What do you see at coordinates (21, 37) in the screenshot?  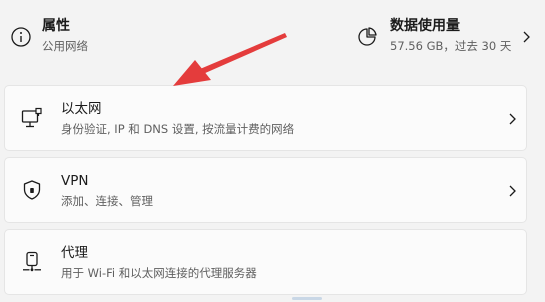 I see `info-icon` at bounding box center [21, 37].